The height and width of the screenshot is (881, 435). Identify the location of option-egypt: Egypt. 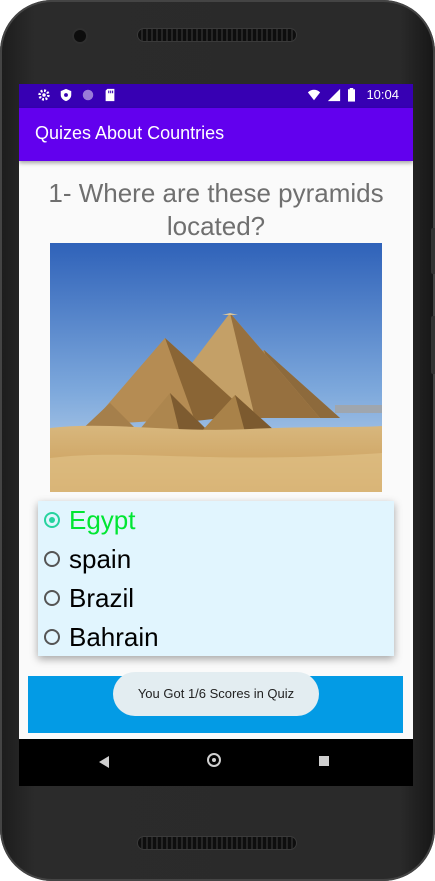
(216, 520).